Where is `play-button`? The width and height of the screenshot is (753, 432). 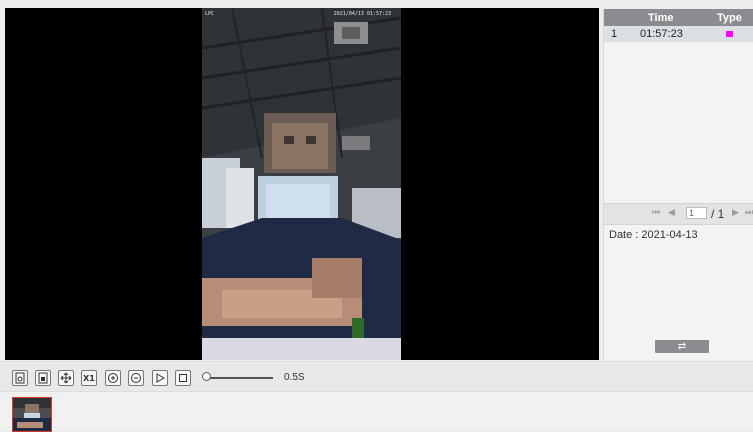 play-button is located at coordinates (160, 378).